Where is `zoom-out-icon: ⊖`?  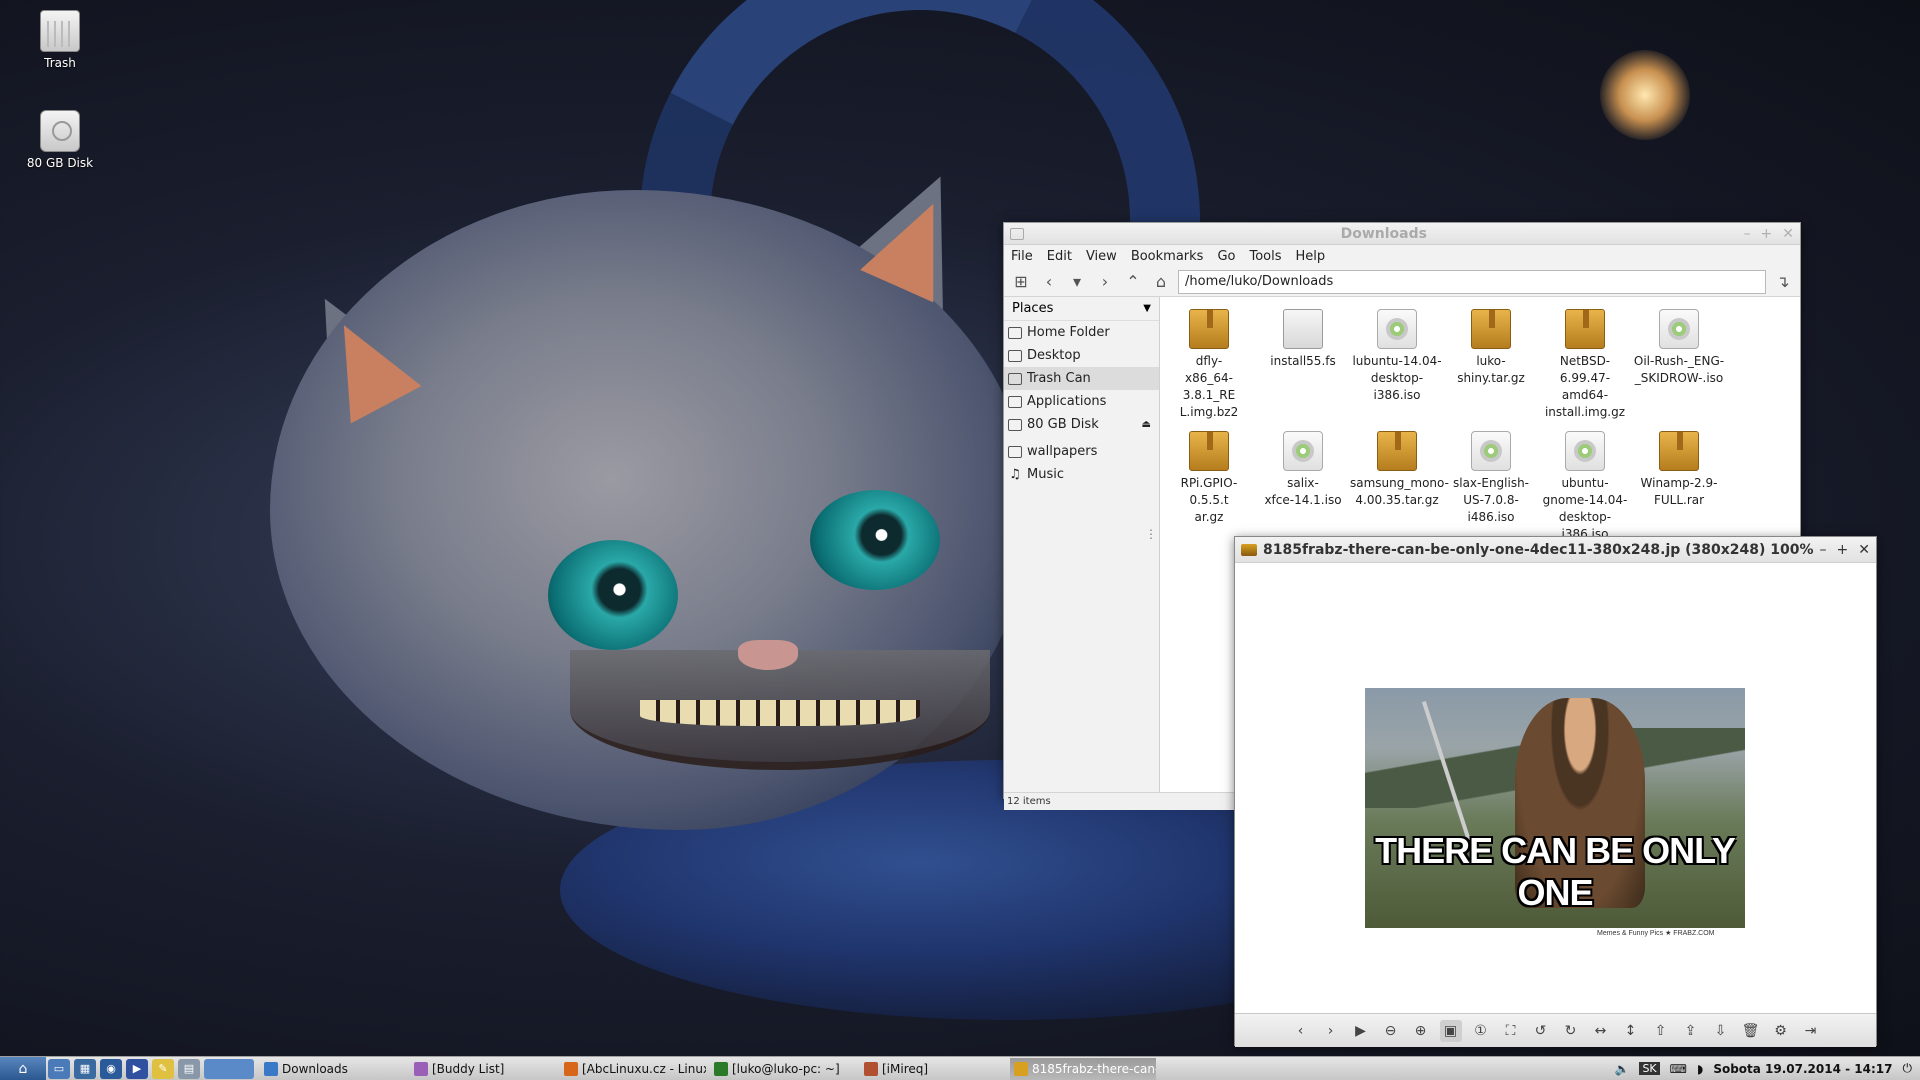 zoom-out-icon: ⊖ is located at coordinates (1391, 1031).